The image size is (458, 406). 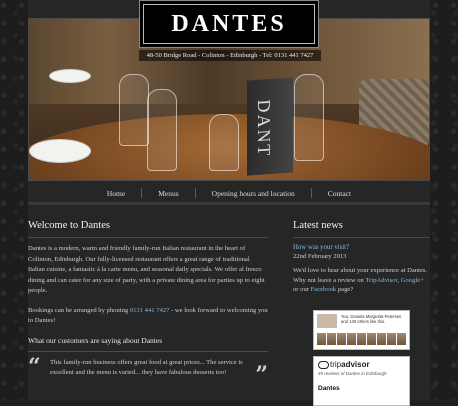 I want to click on facebook-faces, so click(x=361, y=339).